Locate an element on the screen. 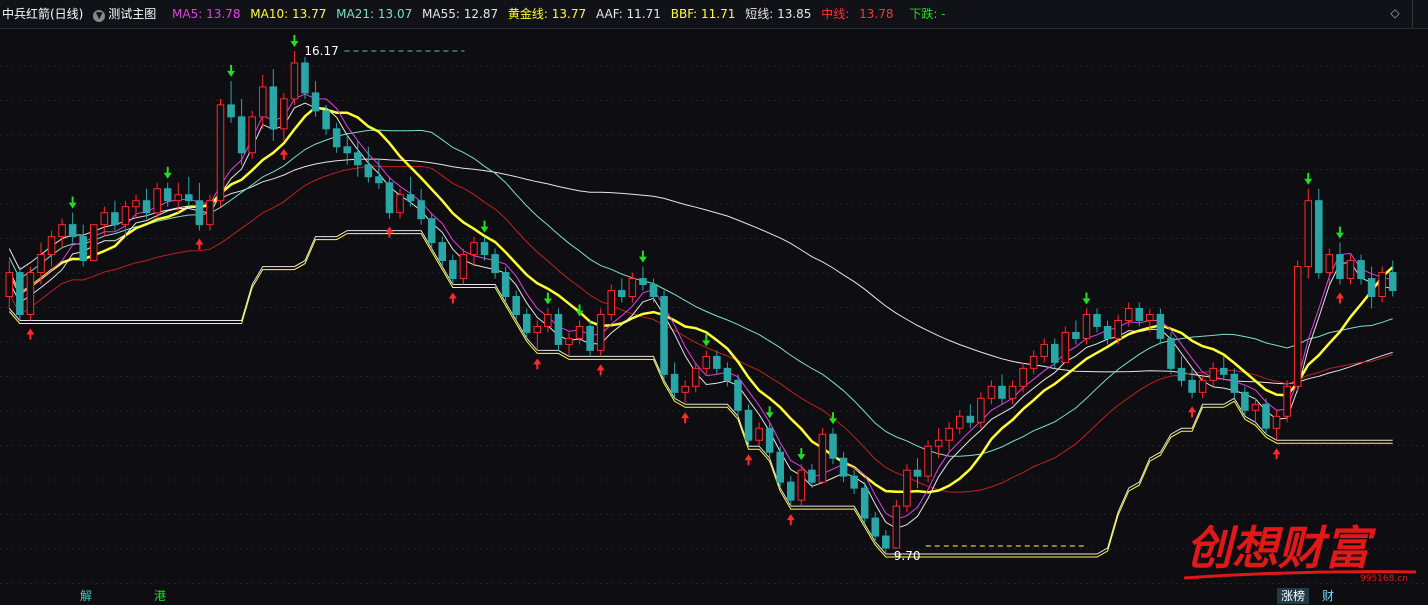 This screenshot has height=605, width=1428. scroll-marker-icon is located at coordinates (1420, 14).